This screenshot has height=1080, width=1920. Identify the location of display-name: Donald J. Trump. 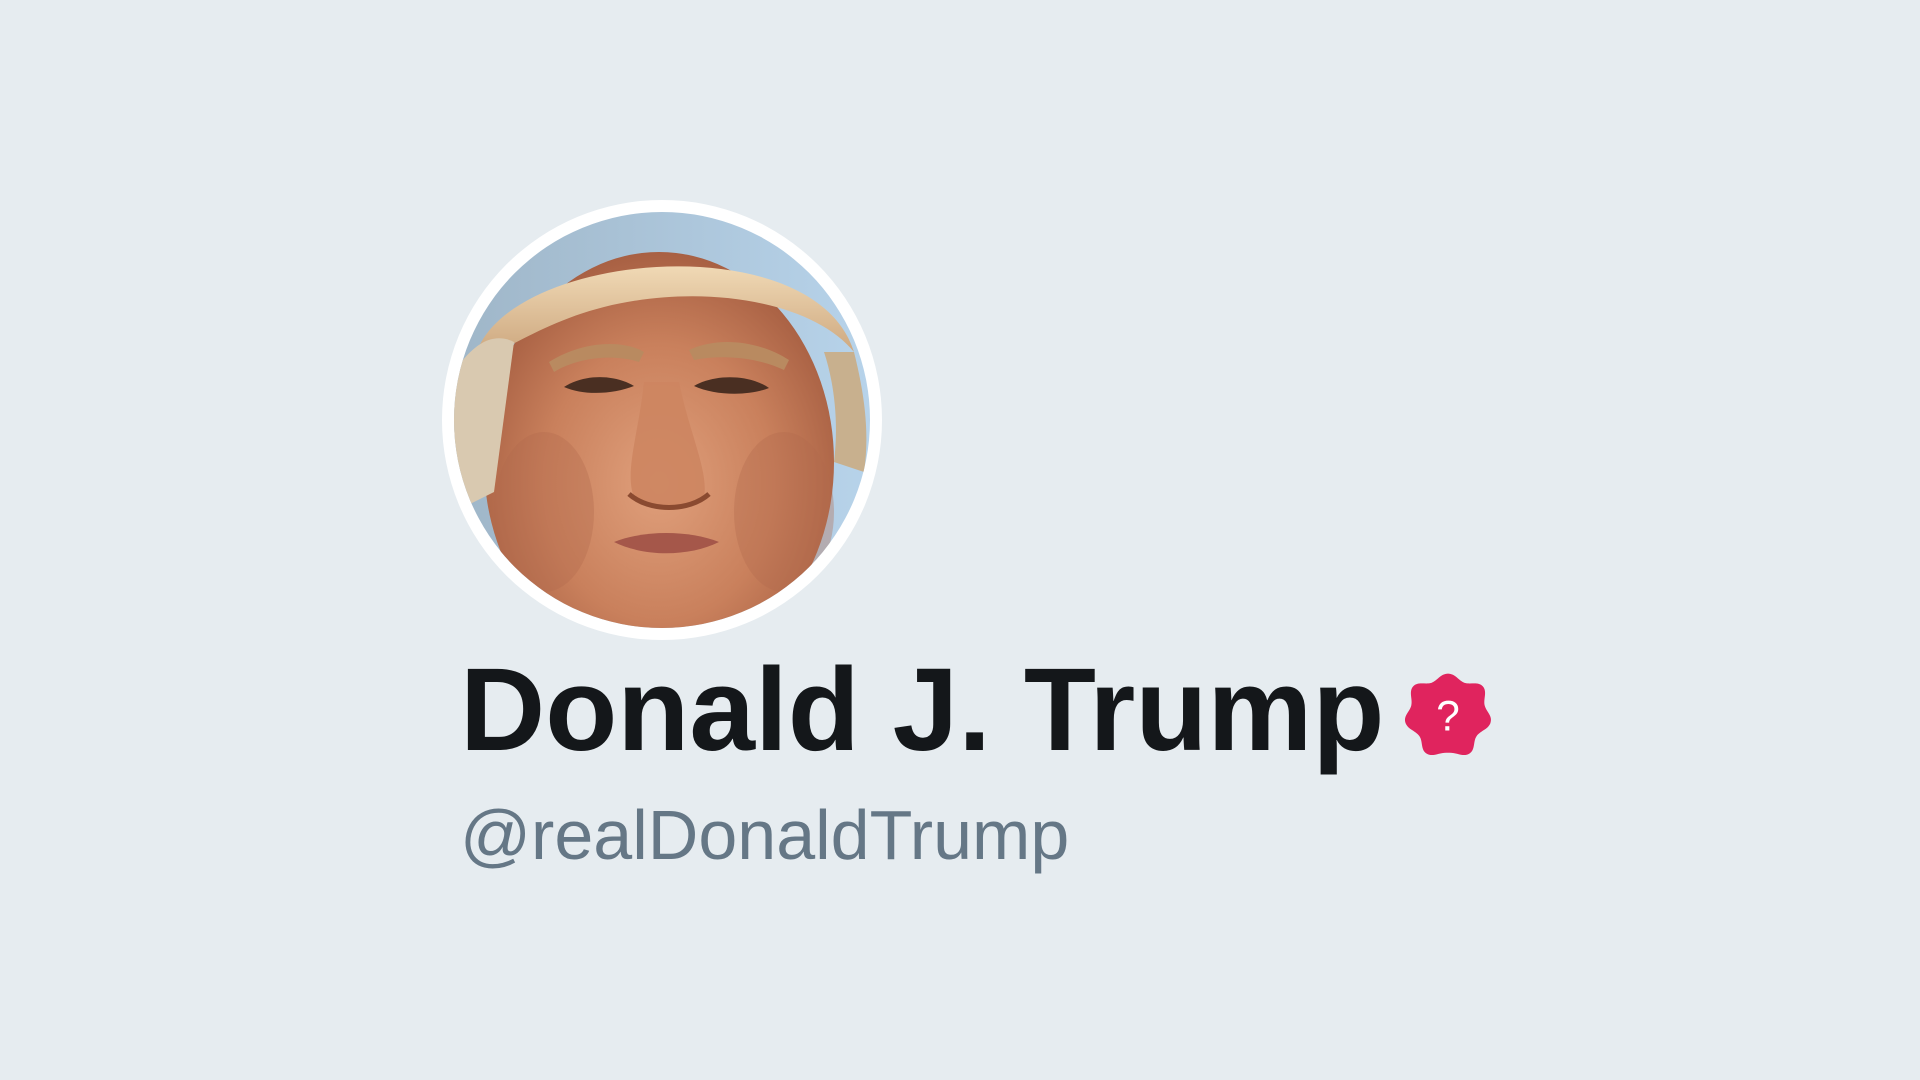
(922, 710).